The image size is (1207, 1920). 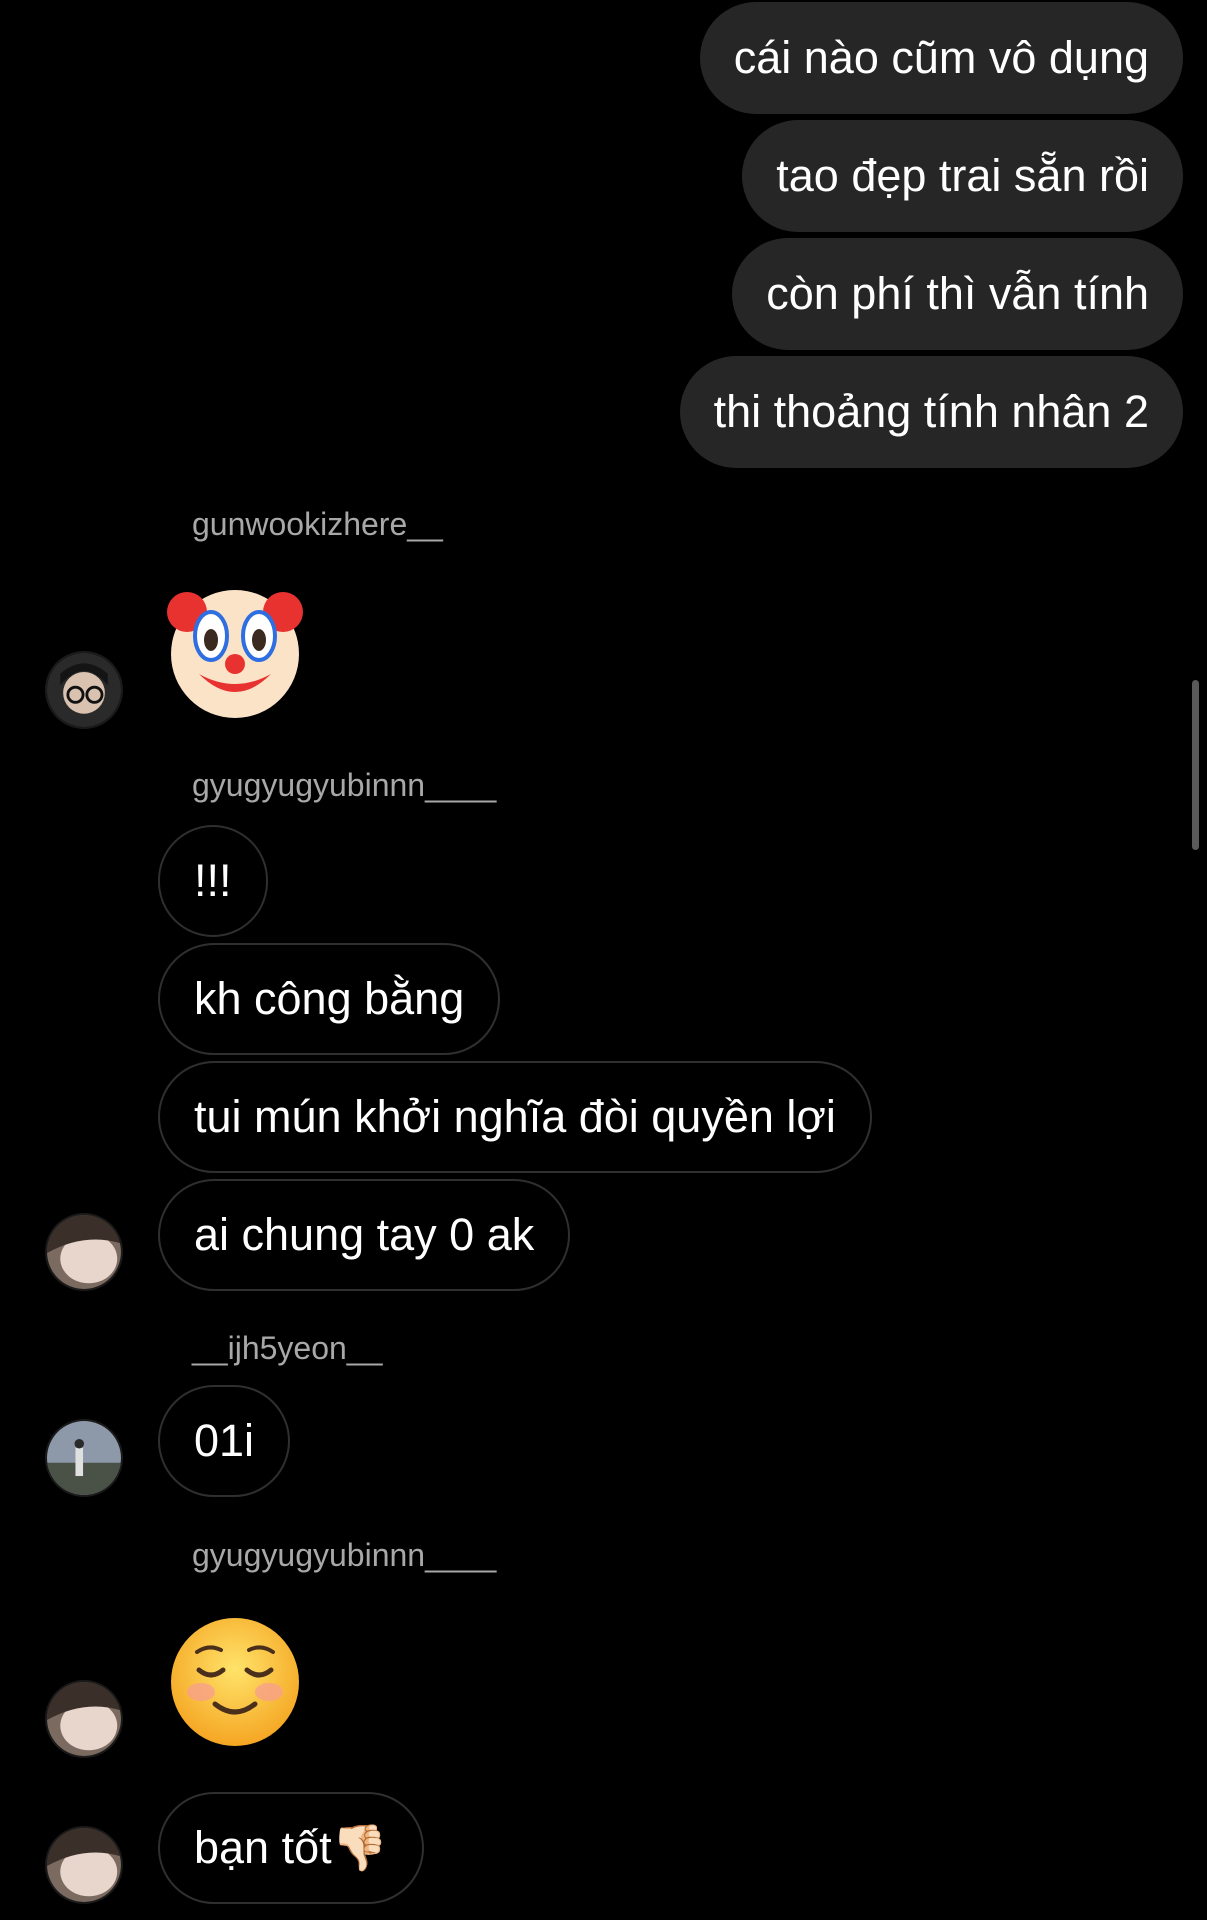 I want to click on incoming-message: tui mún khởi nghĩa đòi quyền lợi, so click(x=515, y=1117).